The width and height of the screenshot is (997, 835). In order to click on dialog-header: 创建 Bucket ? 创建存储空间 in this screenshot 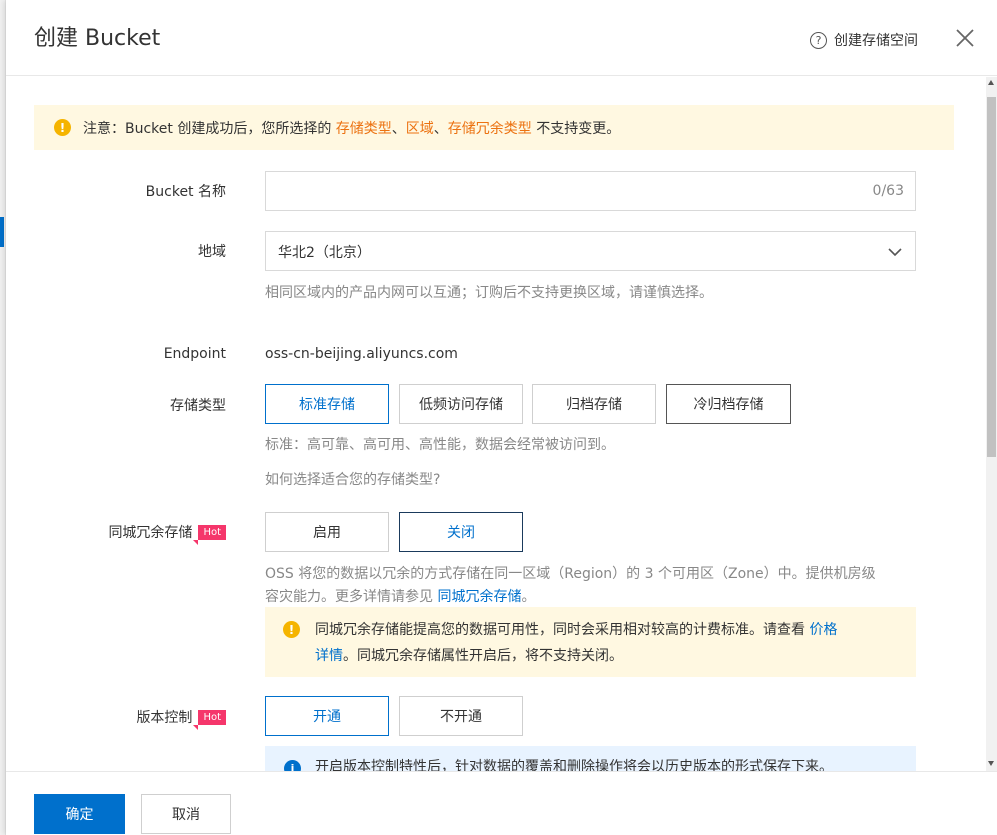, I will do `click(501, 38)`.